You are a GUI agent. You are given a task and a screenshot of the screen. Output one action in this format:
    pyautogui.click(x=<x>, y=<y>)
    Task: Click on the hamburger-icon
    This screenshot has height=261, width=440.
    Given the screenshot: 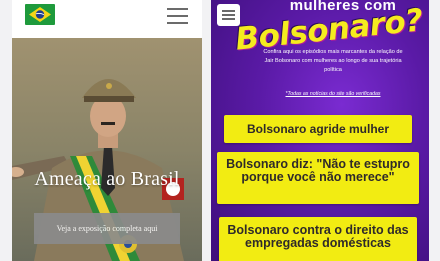 What is the action you would take?
    pyautogui.click(x=177, y=16)
    